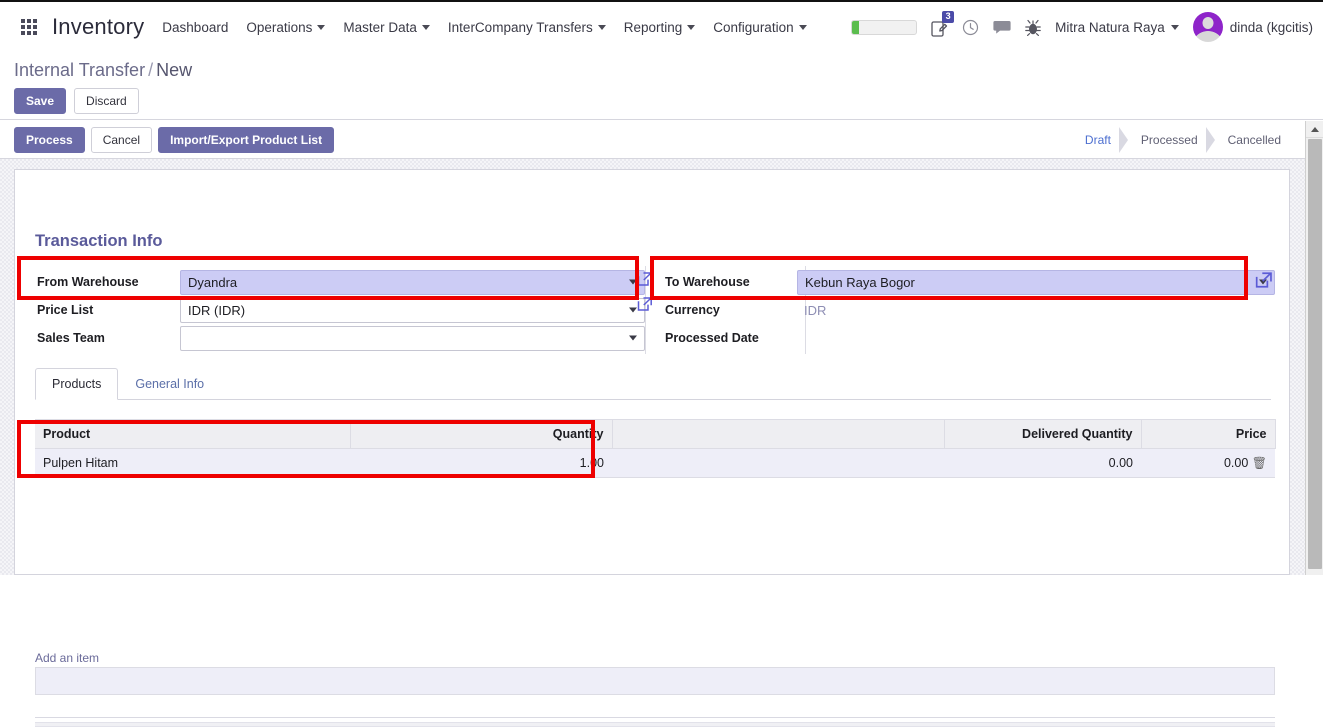  I want to click on column-header-delivered-quantity: Delivered Quantity, so click(1043, 434).